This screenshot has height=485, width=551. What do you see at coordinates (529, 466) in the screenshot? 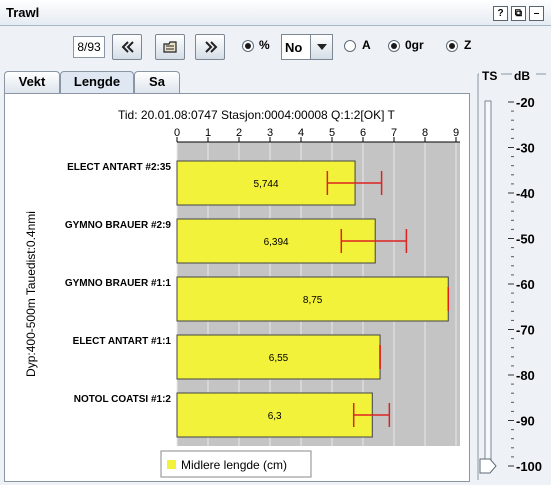
I see `db-tick-label: -100` at bounding box center [529, 466].